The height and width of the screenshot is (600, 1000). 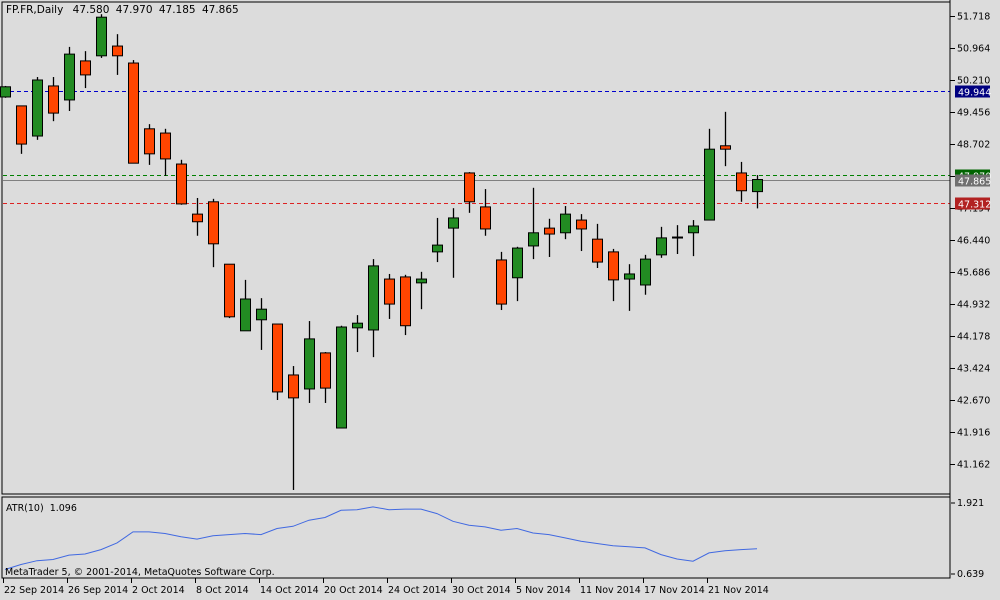 I want to click on last-price-label: 47.865, so click(x=974, y=182).